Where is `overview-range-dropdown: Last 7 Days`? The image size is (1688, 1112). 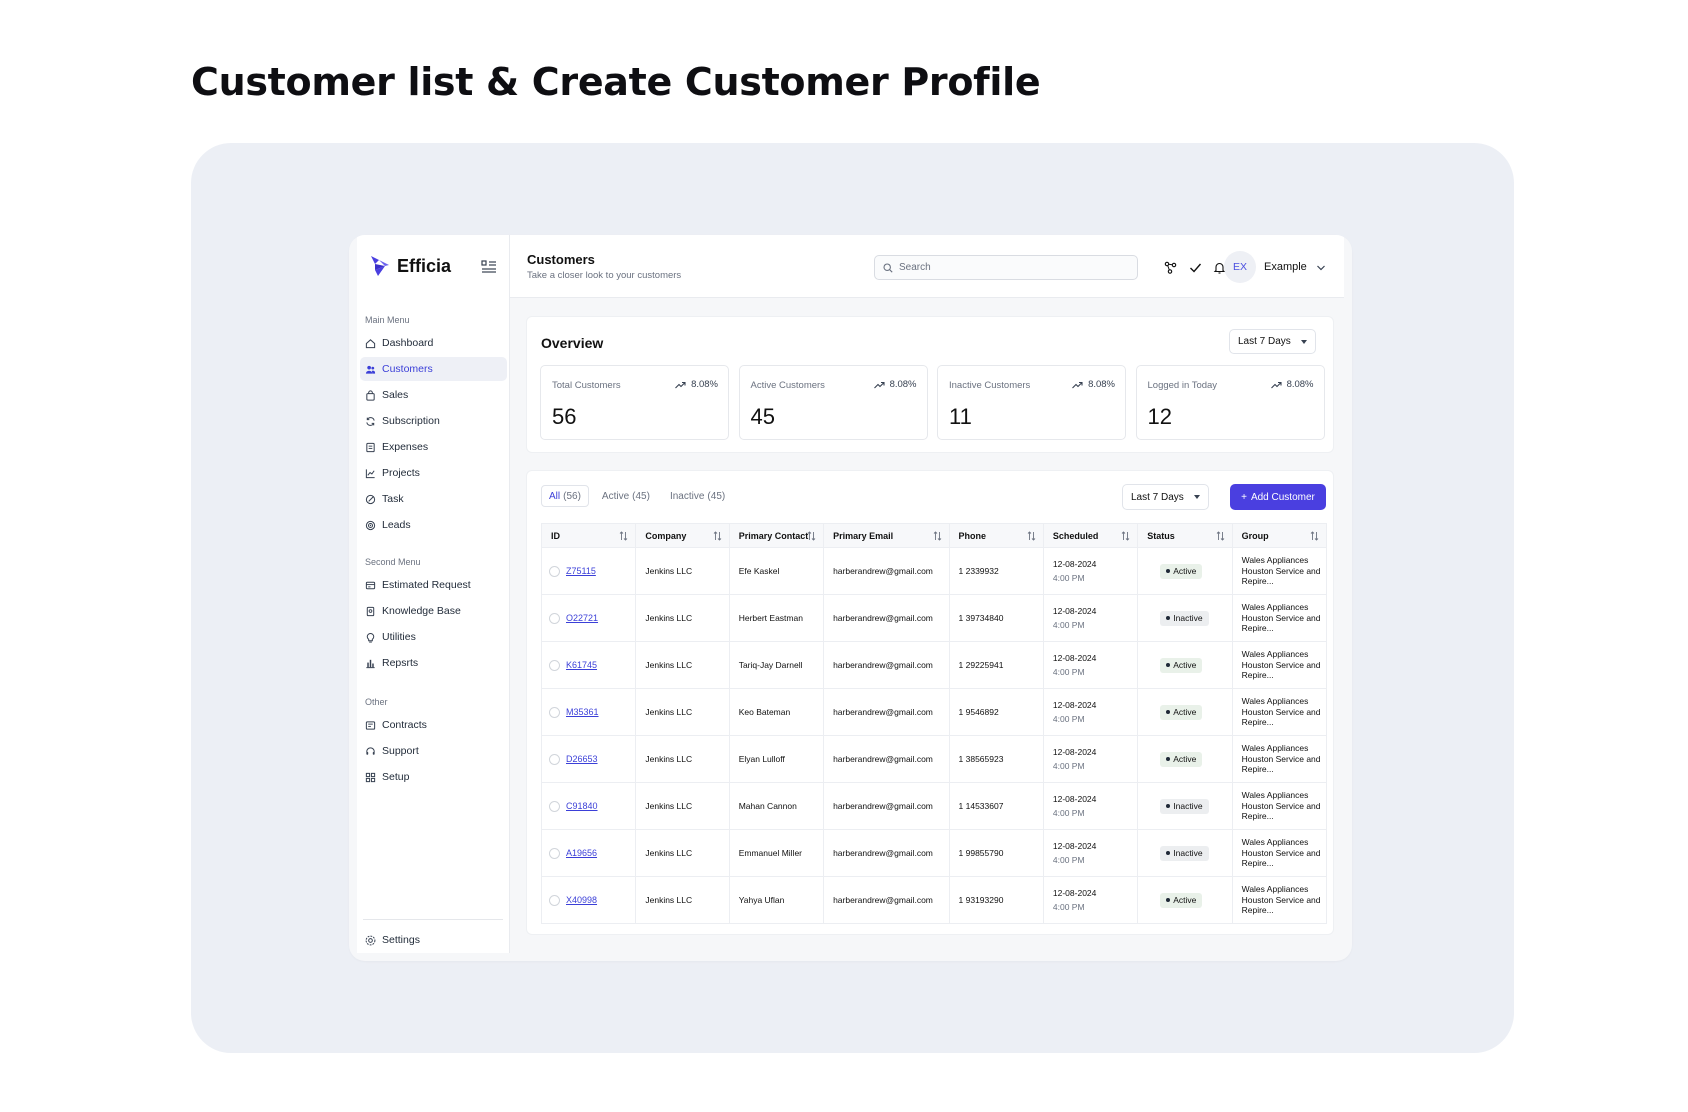
overview-range-dropdown: Last 7 Days is located at coordinates (1272, 341).